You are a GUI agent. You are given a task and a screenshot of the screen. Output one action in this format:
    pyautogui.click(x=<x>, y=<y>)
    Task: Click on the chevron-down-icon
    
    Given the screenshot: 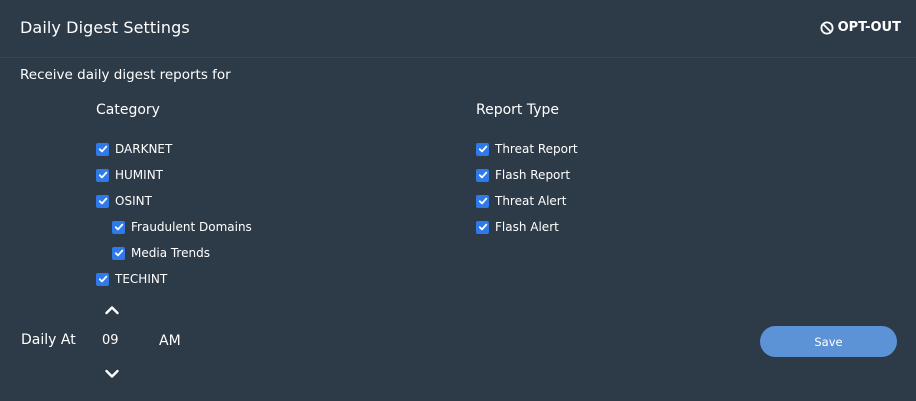 What is the action you would take?
    pyautogui.click(x=112, y=374)
    